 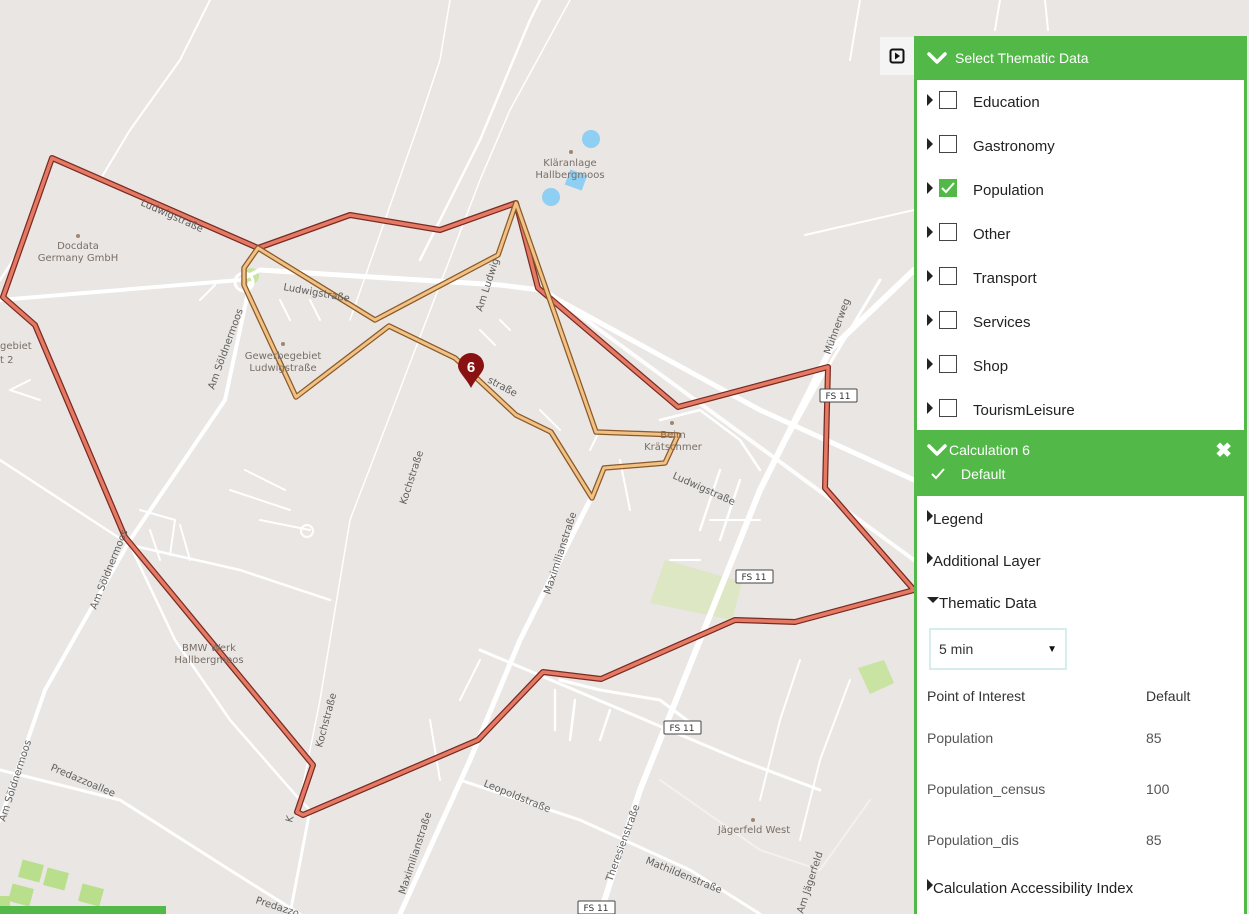 What do you see at coordinates (1080, 603) in the screenshot?
I see `thematic-data-section: Thematic Data` at bounding box center [1080, 603].